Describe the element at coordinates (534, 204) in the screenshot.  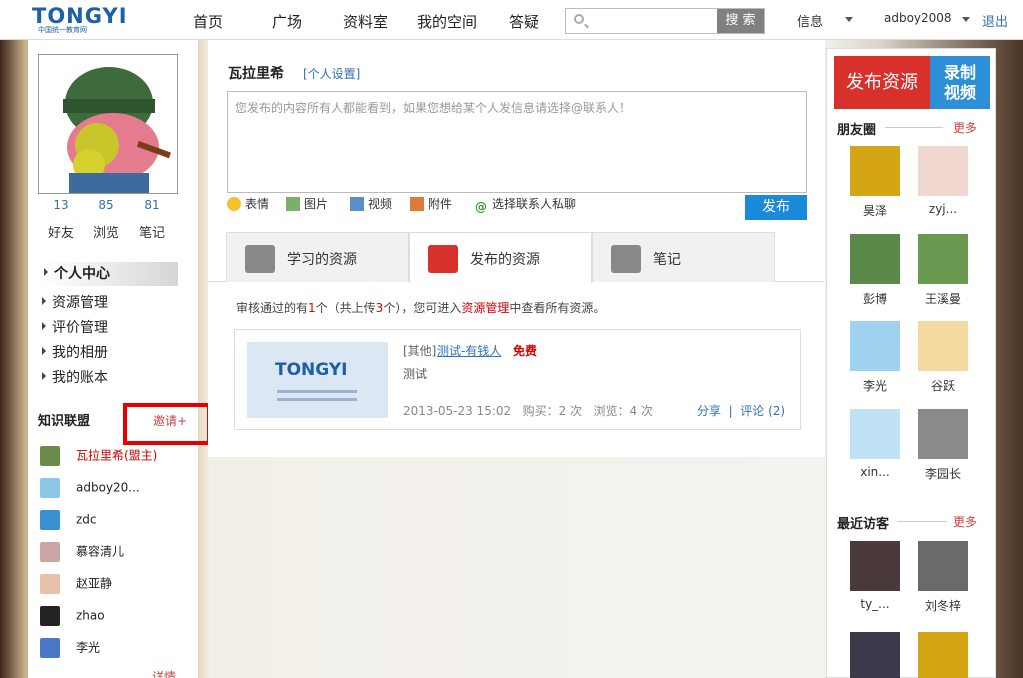
I see `tool-label: 选择联系人私聊` at that location.